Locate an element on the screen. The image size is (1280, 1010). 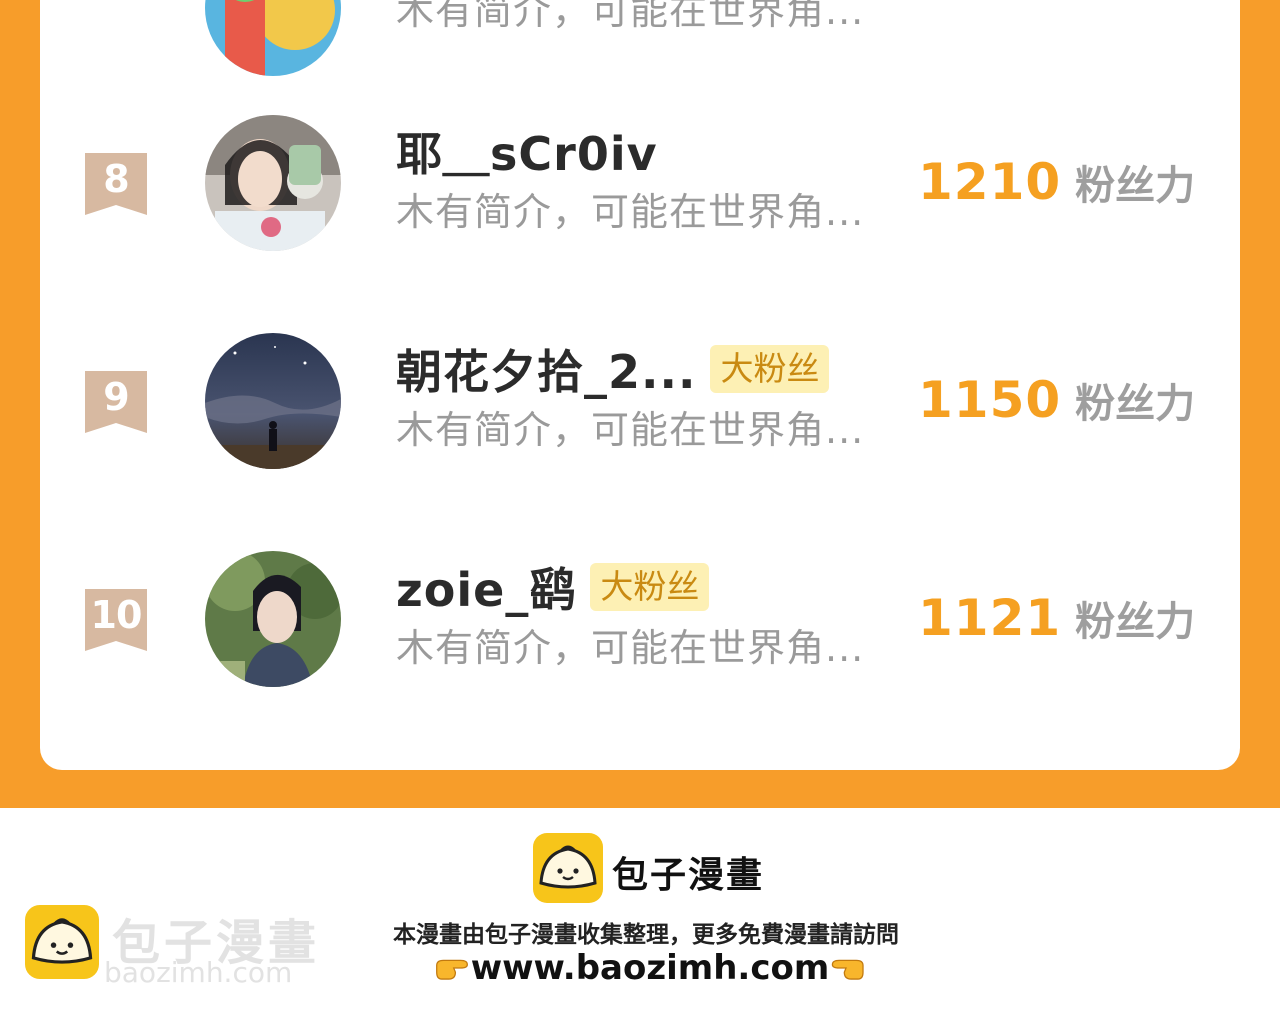
score-value: 1121 is located at coordinates (990, 618).